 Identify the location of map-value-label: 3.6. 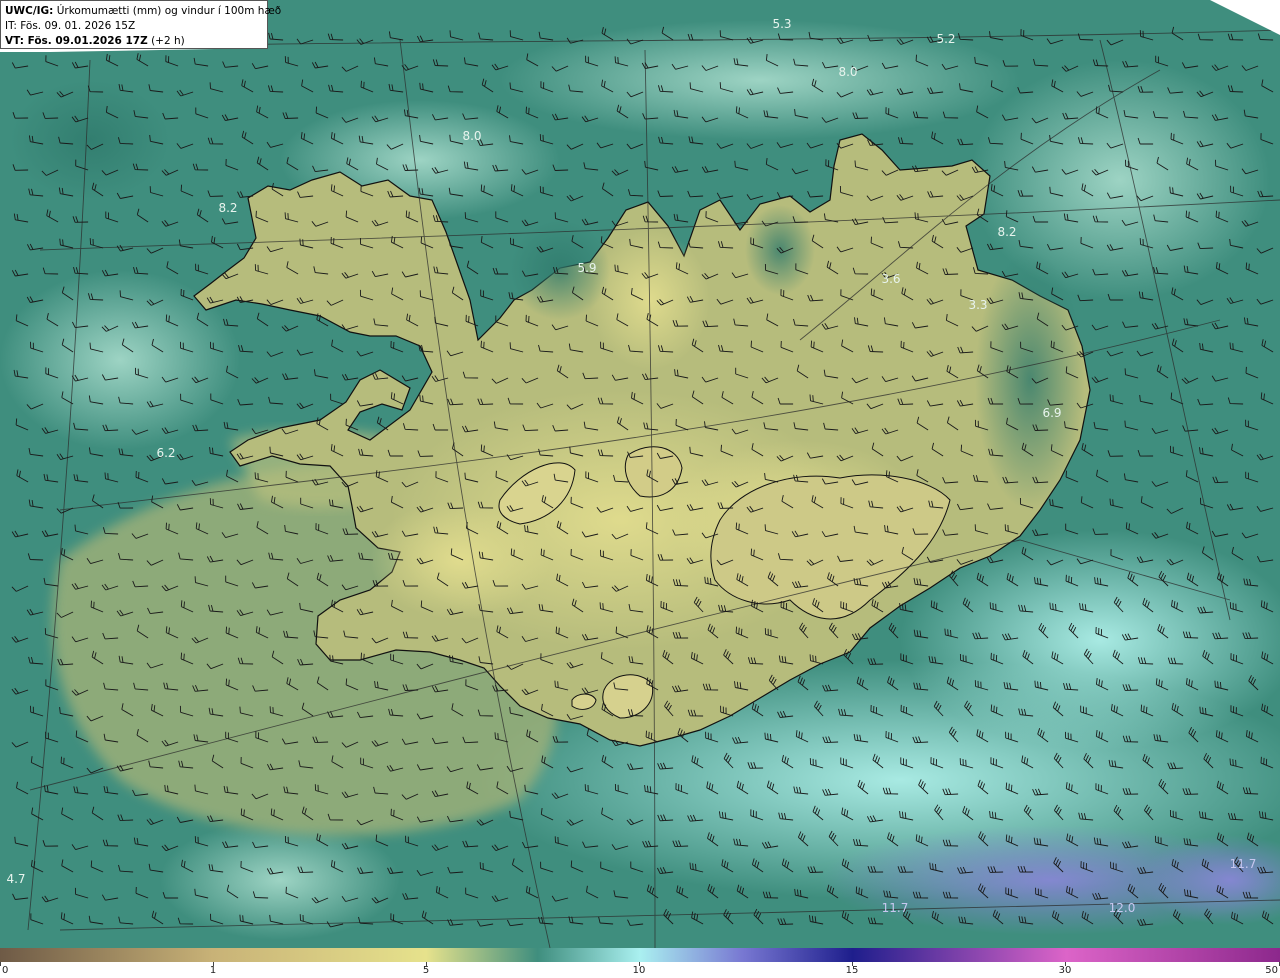
(890, 279).